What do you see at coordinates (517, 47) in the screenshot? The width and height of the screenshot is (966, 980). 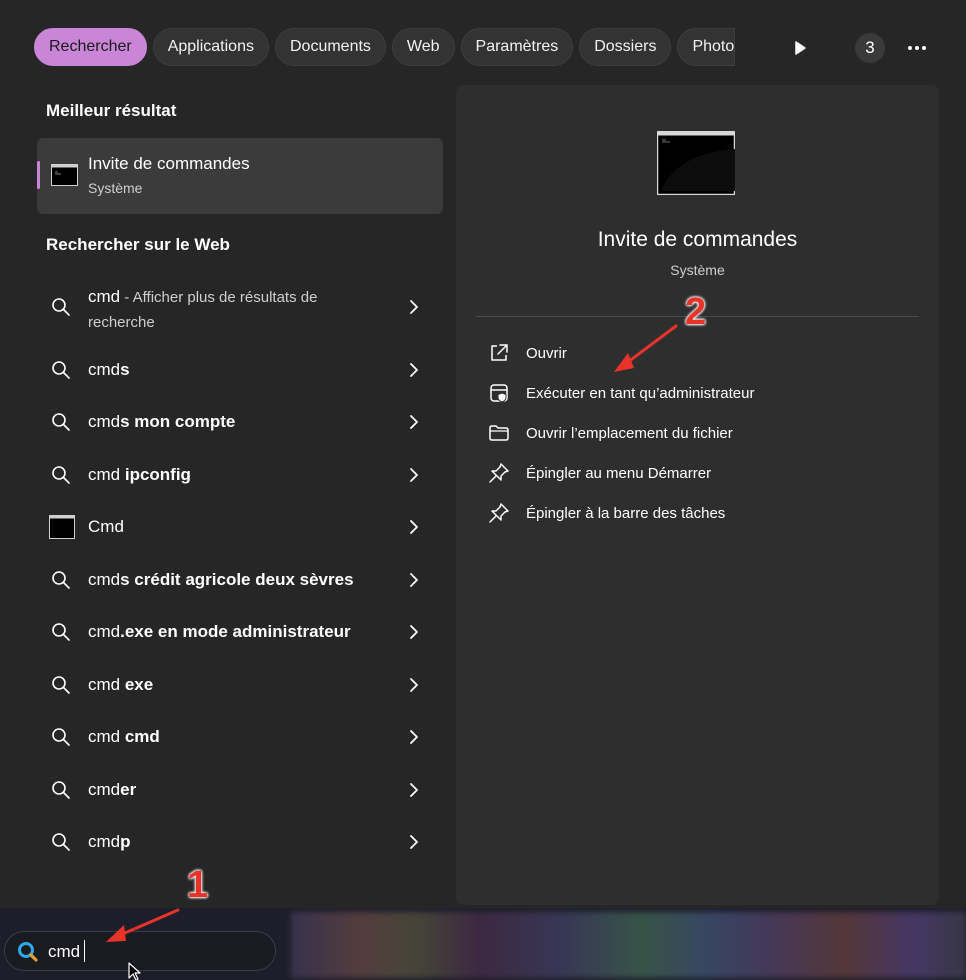 I see `tab-parametres: Paramètres` at bounding box center [517, 47].